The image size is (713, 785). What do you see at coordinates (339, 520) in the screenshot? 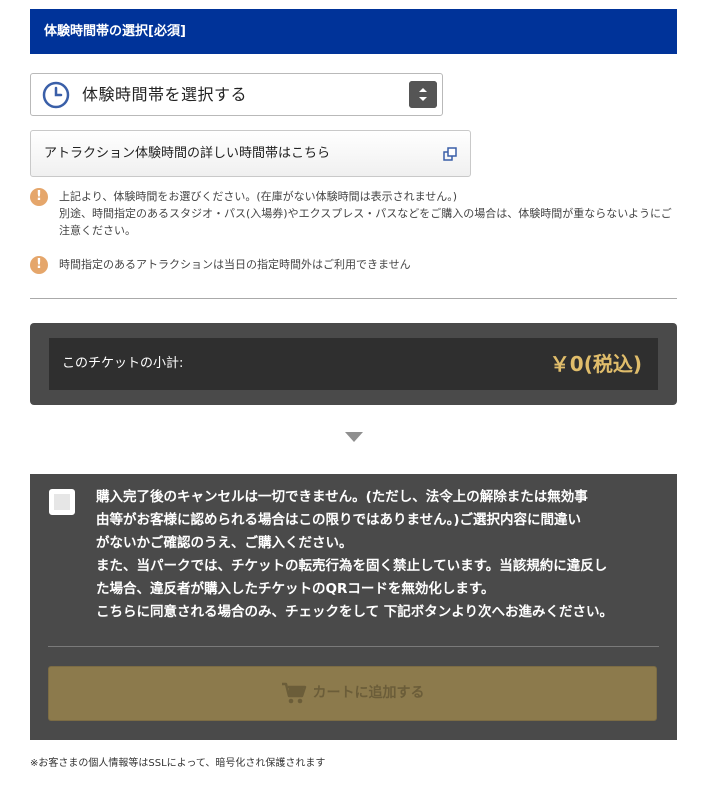
I see `consent-line: 由等がお客様に認められる場合はこの限りではありません。)ご選択内容に間違い` at bounding box center [339, 520].